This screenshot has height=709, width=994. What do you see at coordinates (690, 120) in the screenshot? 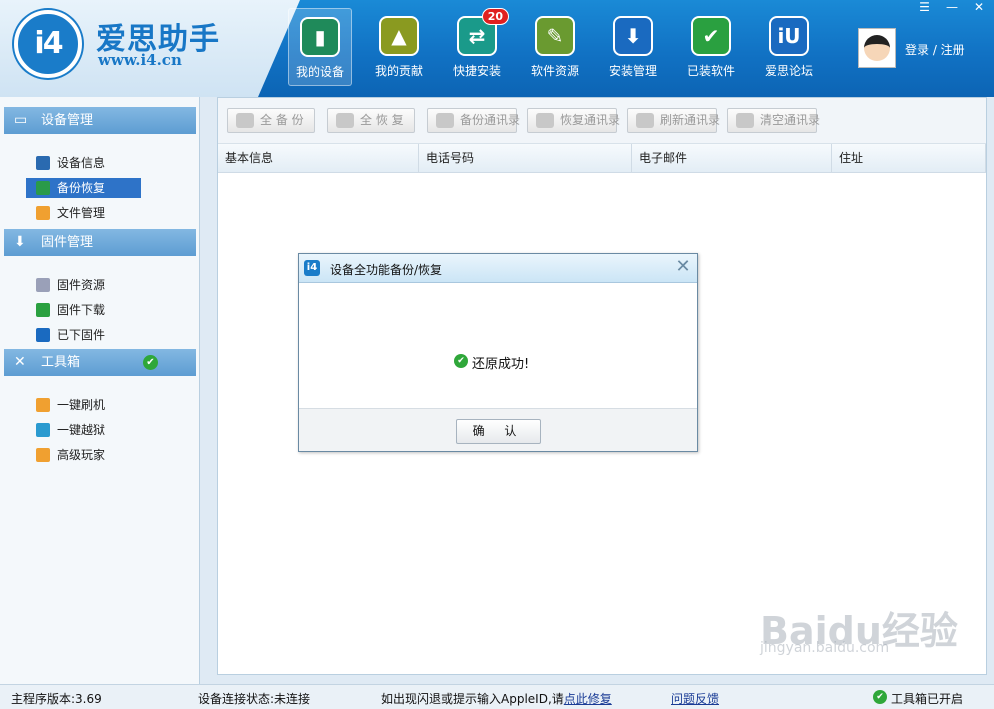
I see `button-label: 刷新通讯录` at bounding box center [690, 120].